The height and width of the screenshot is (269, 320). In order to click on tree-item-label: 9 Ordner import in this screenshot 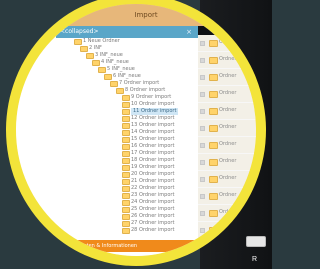, I will do `click(151, 97)`.